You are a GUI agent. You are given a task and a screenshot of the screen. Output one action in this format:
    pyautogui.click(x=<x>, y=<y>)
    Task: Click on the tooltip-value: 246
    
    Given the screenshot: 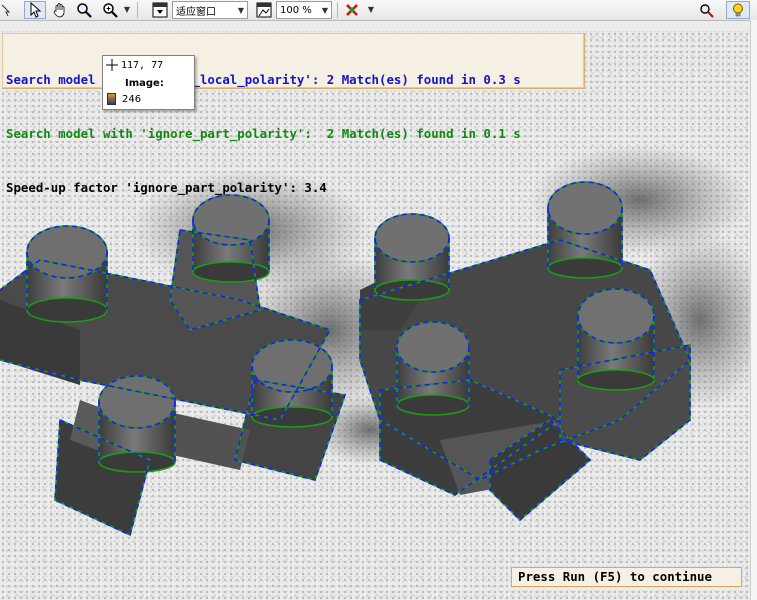 What is the action you would take?
    pyautogui.click(x=132, y=99)
    